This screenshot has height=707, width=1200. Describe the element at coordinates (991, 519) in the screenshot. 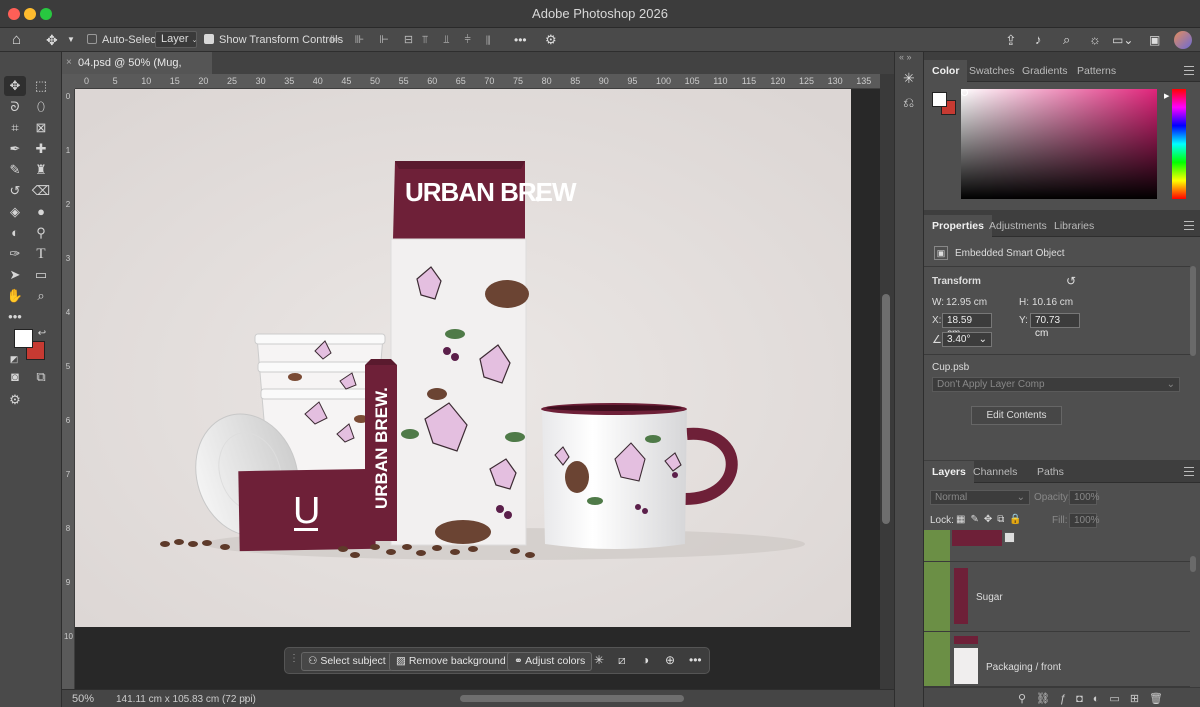

I see `lock-icons-group: ▦✎✥⧉🔒` at that location.